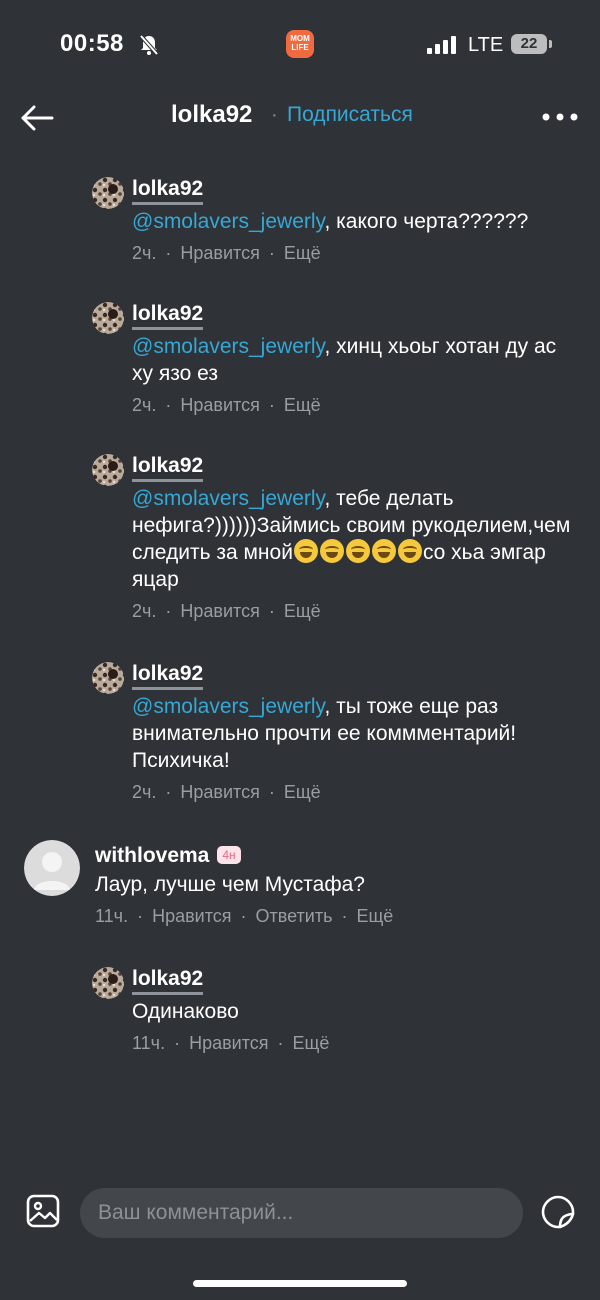  I want to click on comment-input, so click(301, 1213).